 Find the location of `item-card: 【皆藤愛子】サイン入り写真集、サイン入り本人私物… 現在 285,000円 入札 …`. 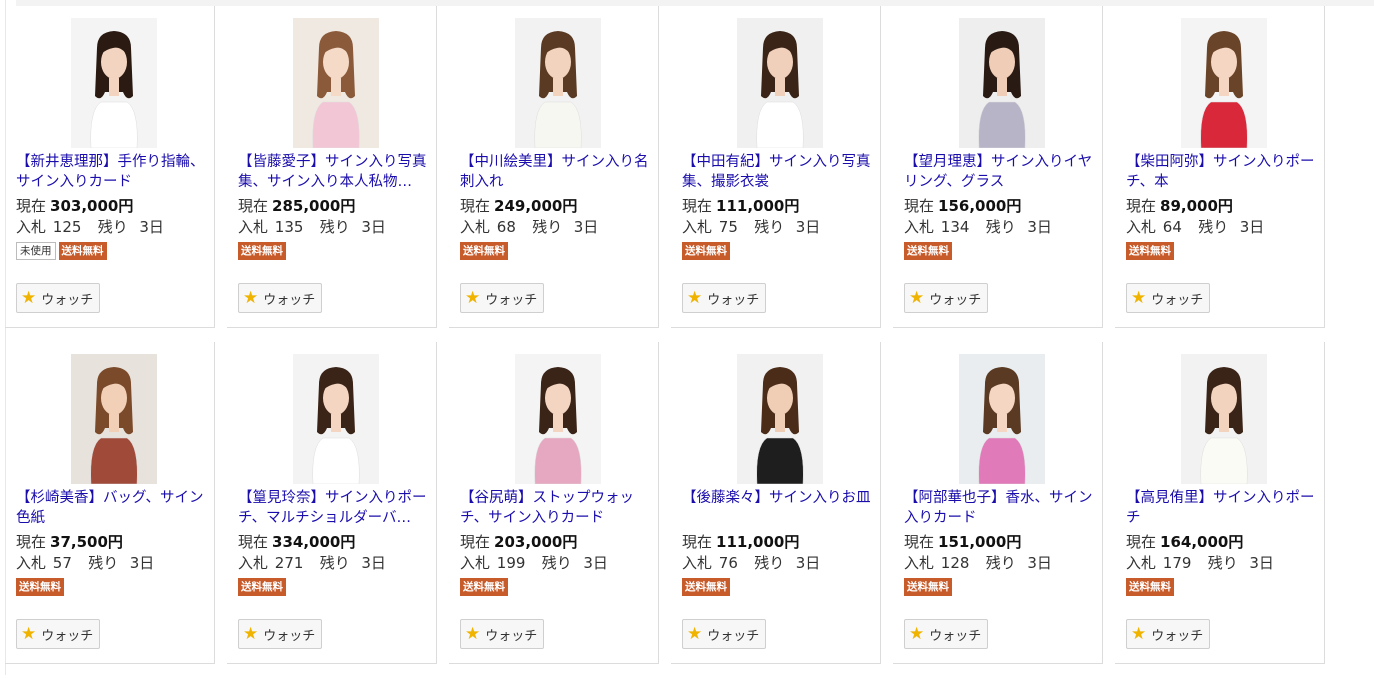

item-card: 【皆藤愛子】サイン入り写真集、サイン入り本人私物… 現在 285,000円 入札 … is located at coordinates (332, 167).